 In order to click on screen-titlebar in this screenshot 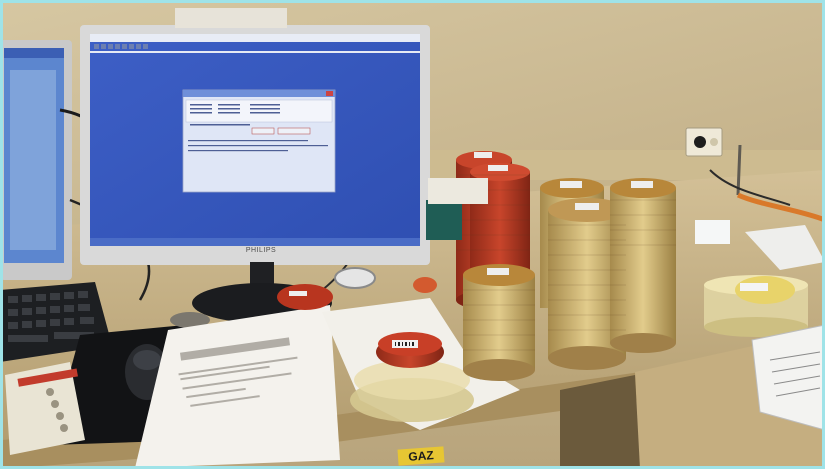, I will do `click(255, 38)`.